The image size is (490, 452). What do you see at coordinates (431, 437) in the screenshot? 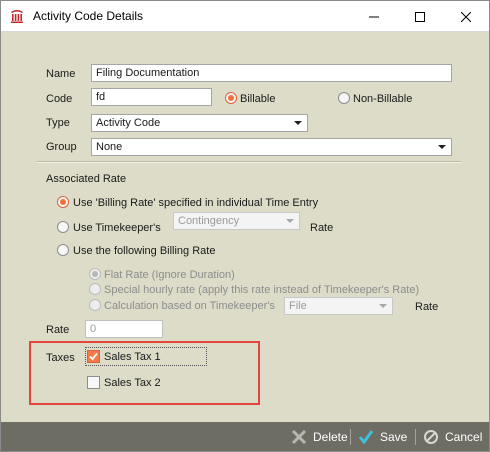
I see `cancel-circle-icon` at bounding box center [431, 437].